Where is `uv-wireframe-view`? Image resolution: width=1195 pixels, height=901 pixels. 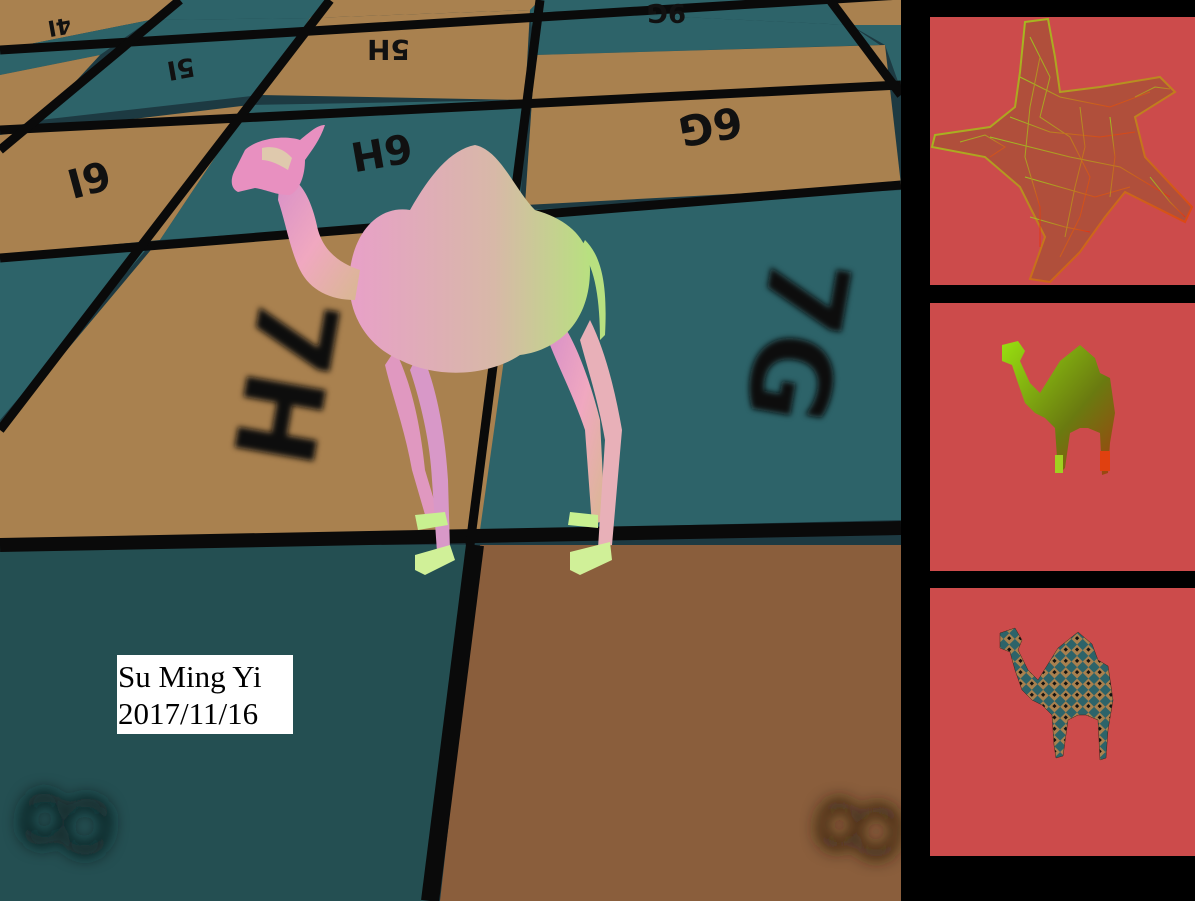
uv-wireframe-view is located at coordinates (1062, 150).